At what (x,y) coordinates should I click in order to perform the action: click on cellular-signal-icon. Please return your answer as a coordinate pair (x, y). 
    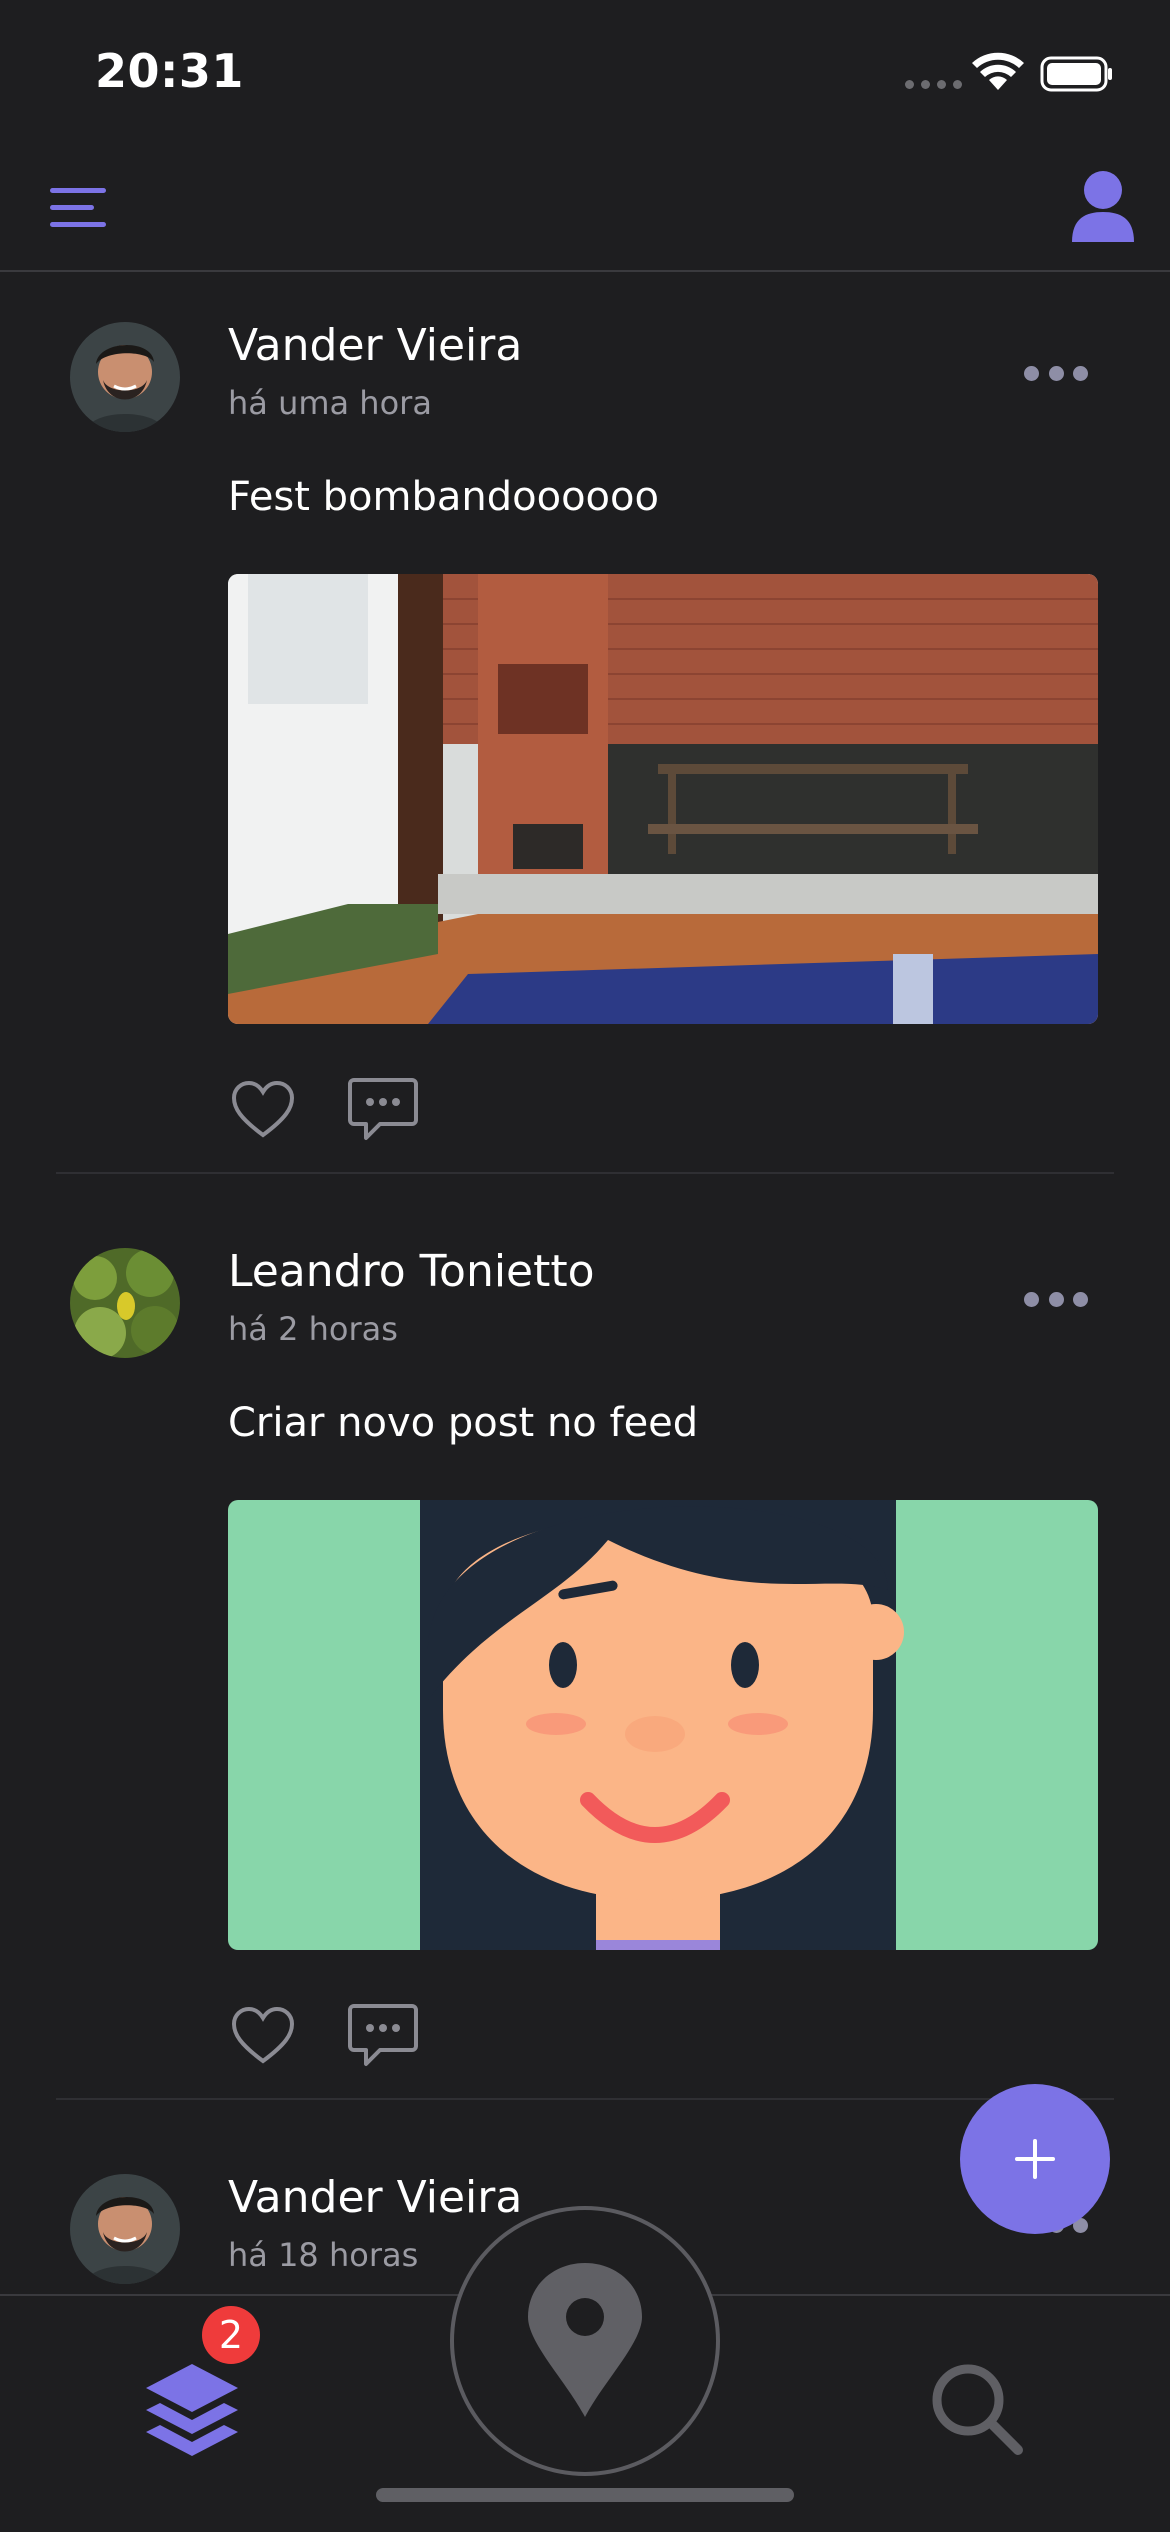
    Looking at the image, I should click on (933, 84).